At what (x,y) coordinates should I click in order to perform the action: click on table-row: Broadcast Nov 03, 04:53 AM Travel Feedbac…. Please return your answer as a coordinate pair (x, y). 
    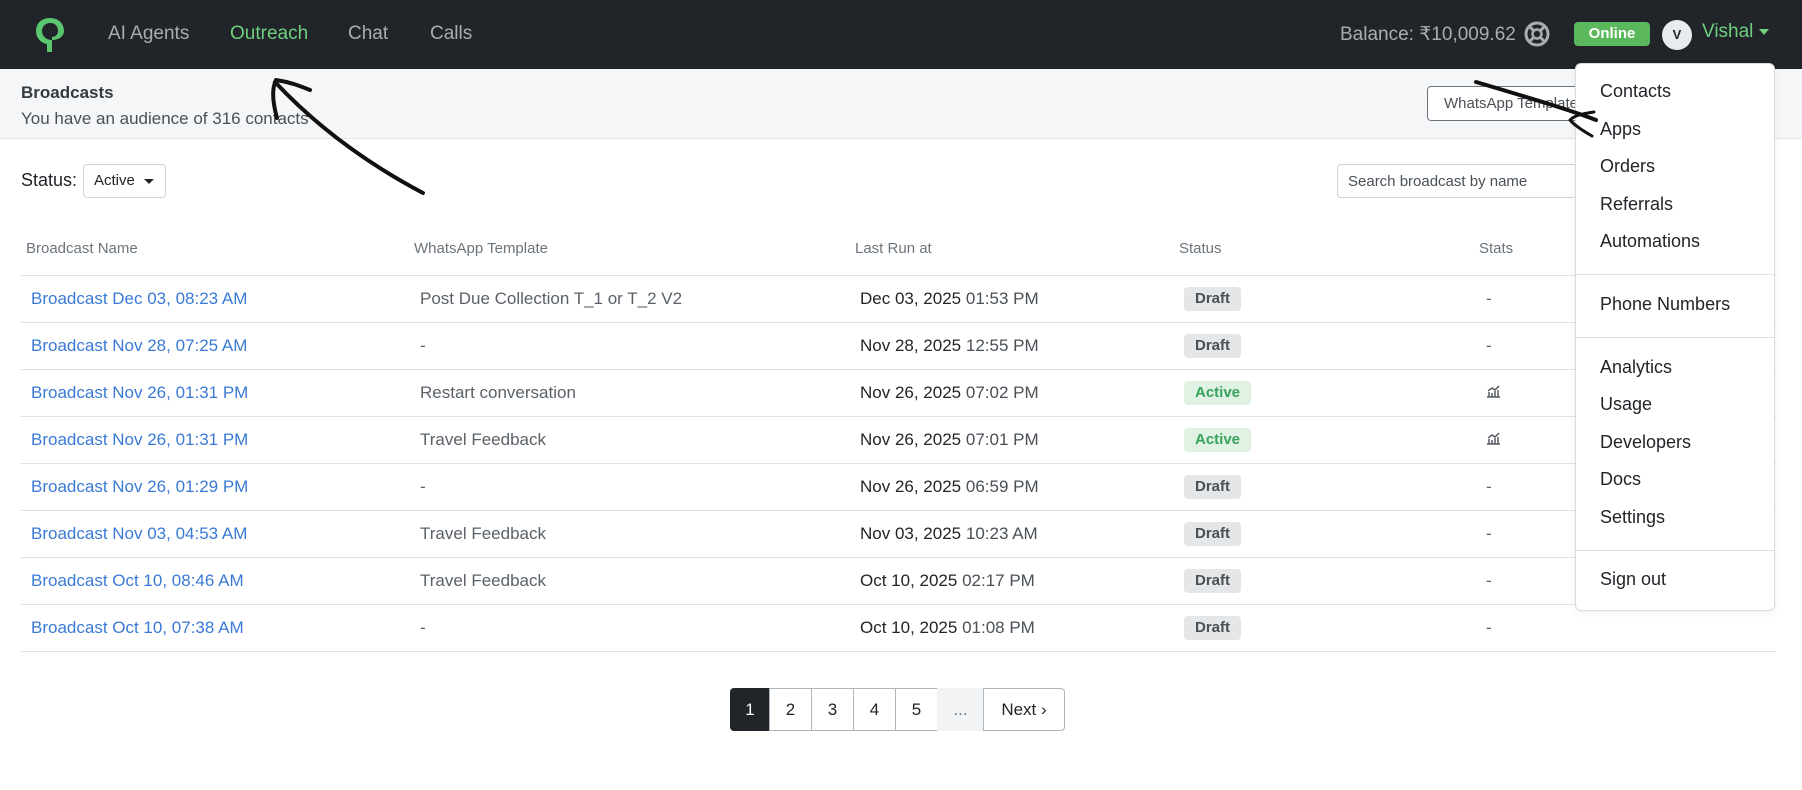
    Looking at the image, I should click on (898, 534).